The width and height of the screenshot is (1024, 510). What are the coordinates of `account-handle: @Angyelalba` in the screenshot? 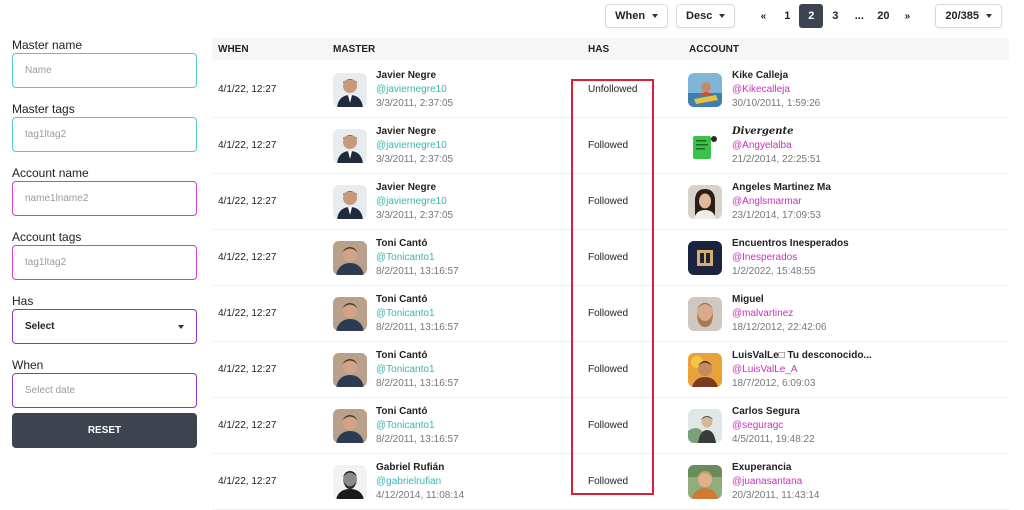 It's located at (762, 145).